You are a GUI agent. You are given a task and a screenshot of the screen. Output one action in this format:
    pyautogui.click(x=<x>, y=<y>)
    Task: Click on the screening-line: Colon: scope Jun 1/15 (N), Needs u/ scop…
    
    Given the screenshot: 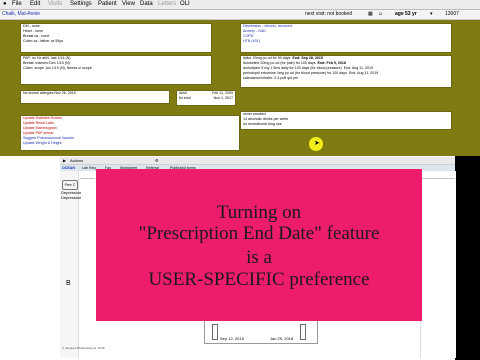 What is the action you would take?
    pyautogui.click(x=57, y=68)
    